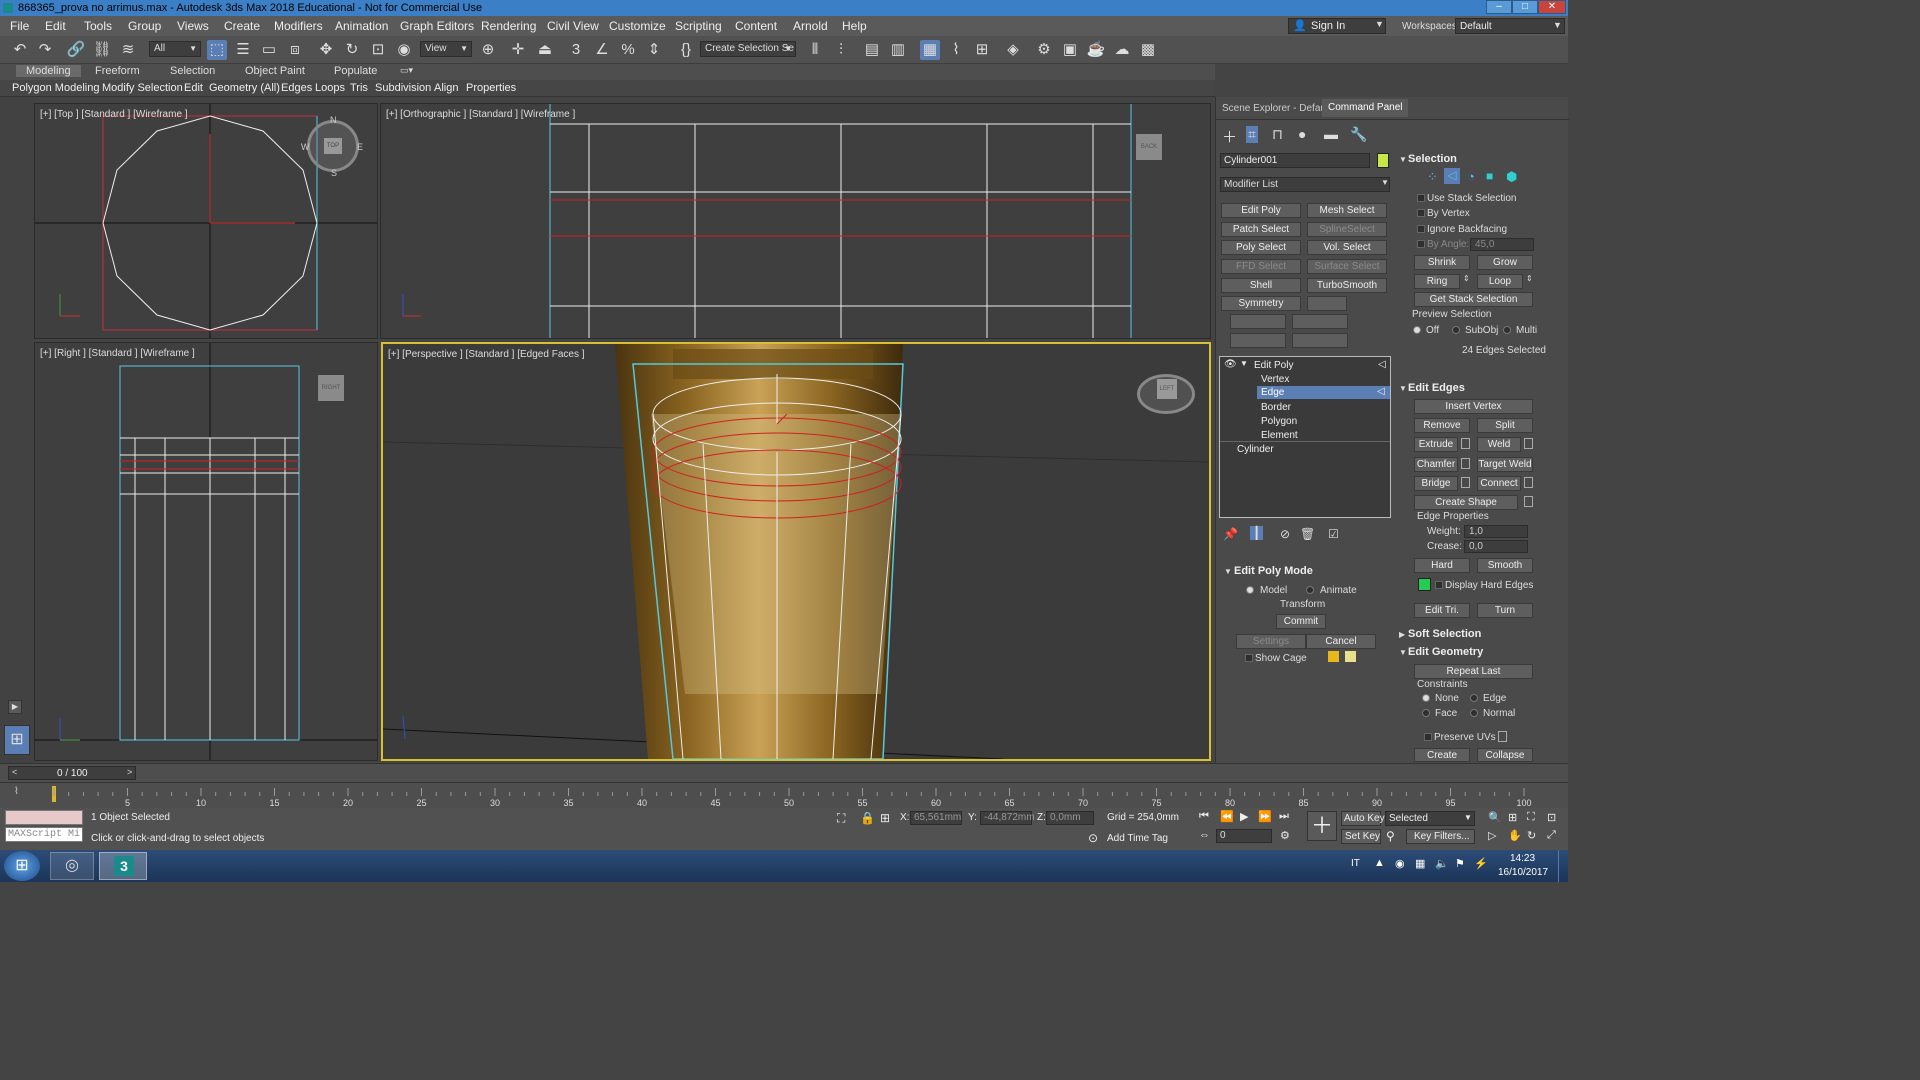  What do you see at coordinates (333, 146) in the screenshot?
I see `viewcube-top: TOP` at bounding box center [333, 146].